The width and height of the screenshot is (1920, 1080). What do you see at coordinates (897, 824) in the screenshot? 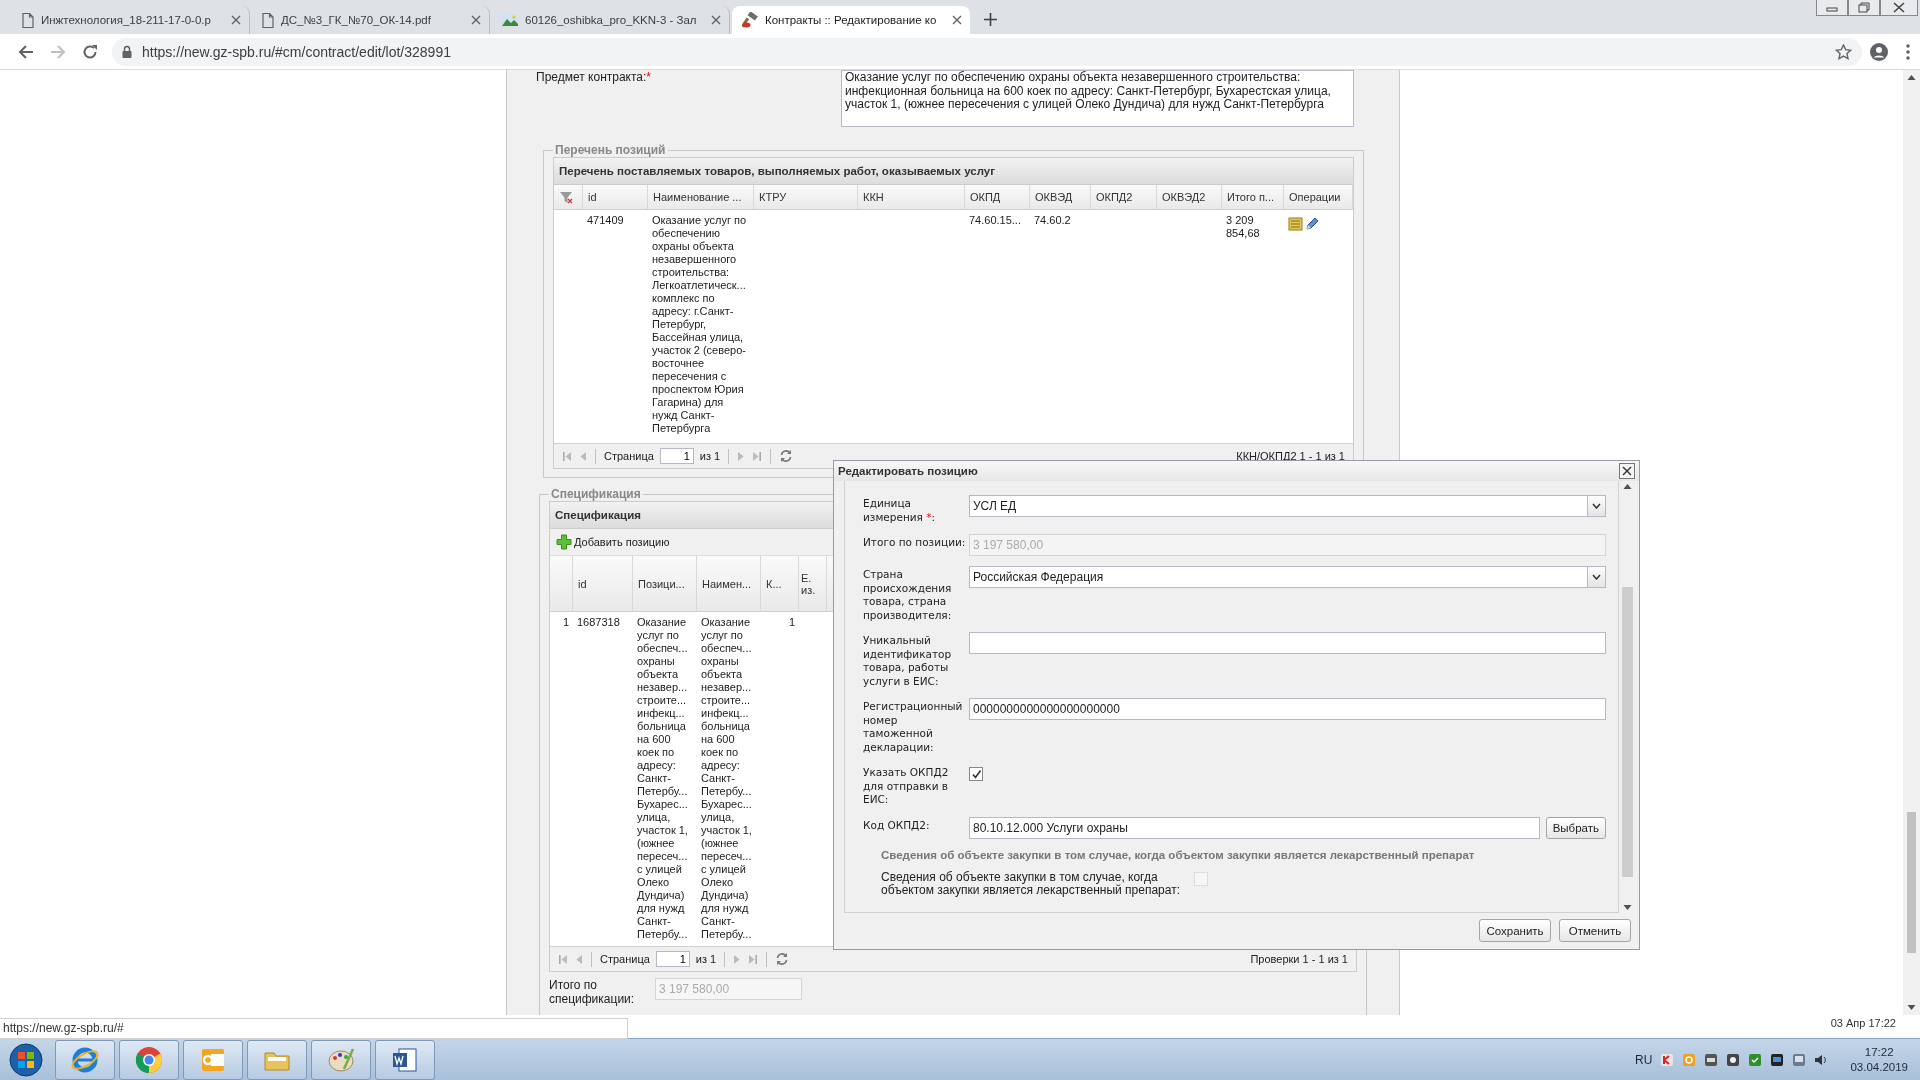
I see `field-label: Код ОКПД2:` at bounding box center [897, 824].